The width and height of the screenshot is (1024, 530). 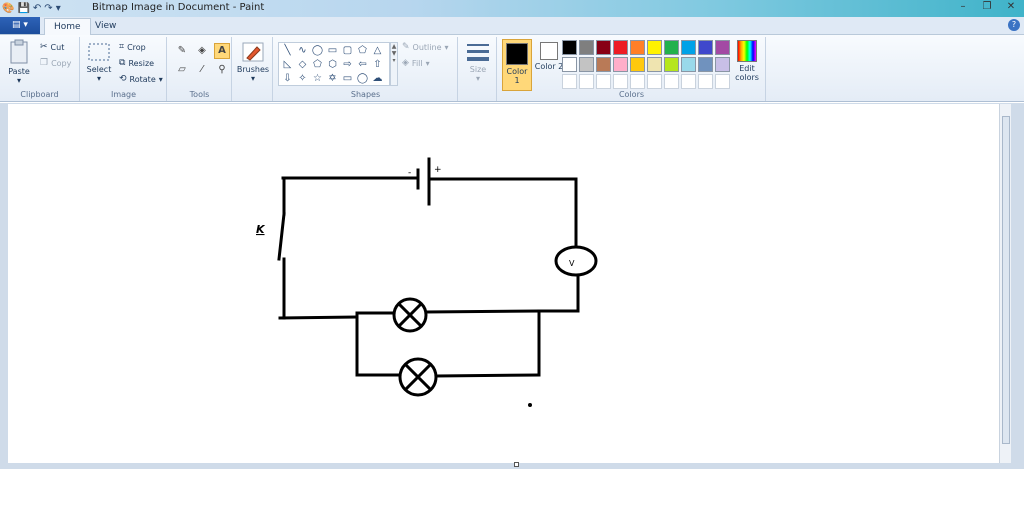 I want to click on edit-colors-label: Edit colors, so click(x=747, y=73).